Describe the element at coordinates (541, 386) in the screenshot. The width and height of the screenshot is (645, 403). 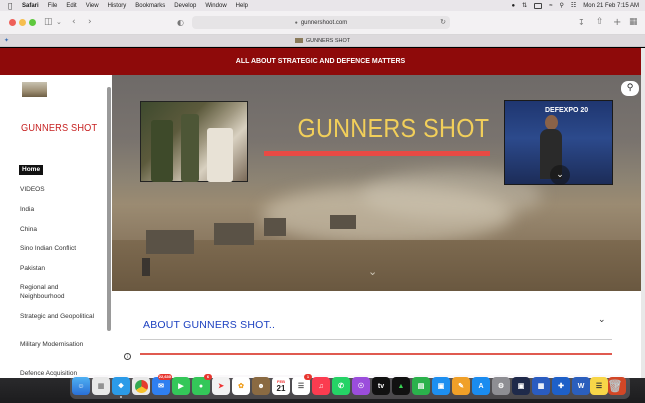
I see `app-icon: ▦` at that location.